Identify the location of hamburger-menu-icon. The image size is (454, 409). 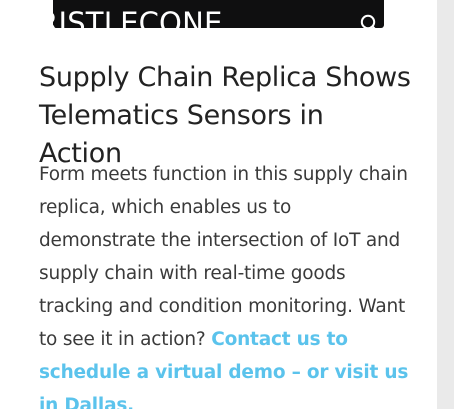
(408, 24).